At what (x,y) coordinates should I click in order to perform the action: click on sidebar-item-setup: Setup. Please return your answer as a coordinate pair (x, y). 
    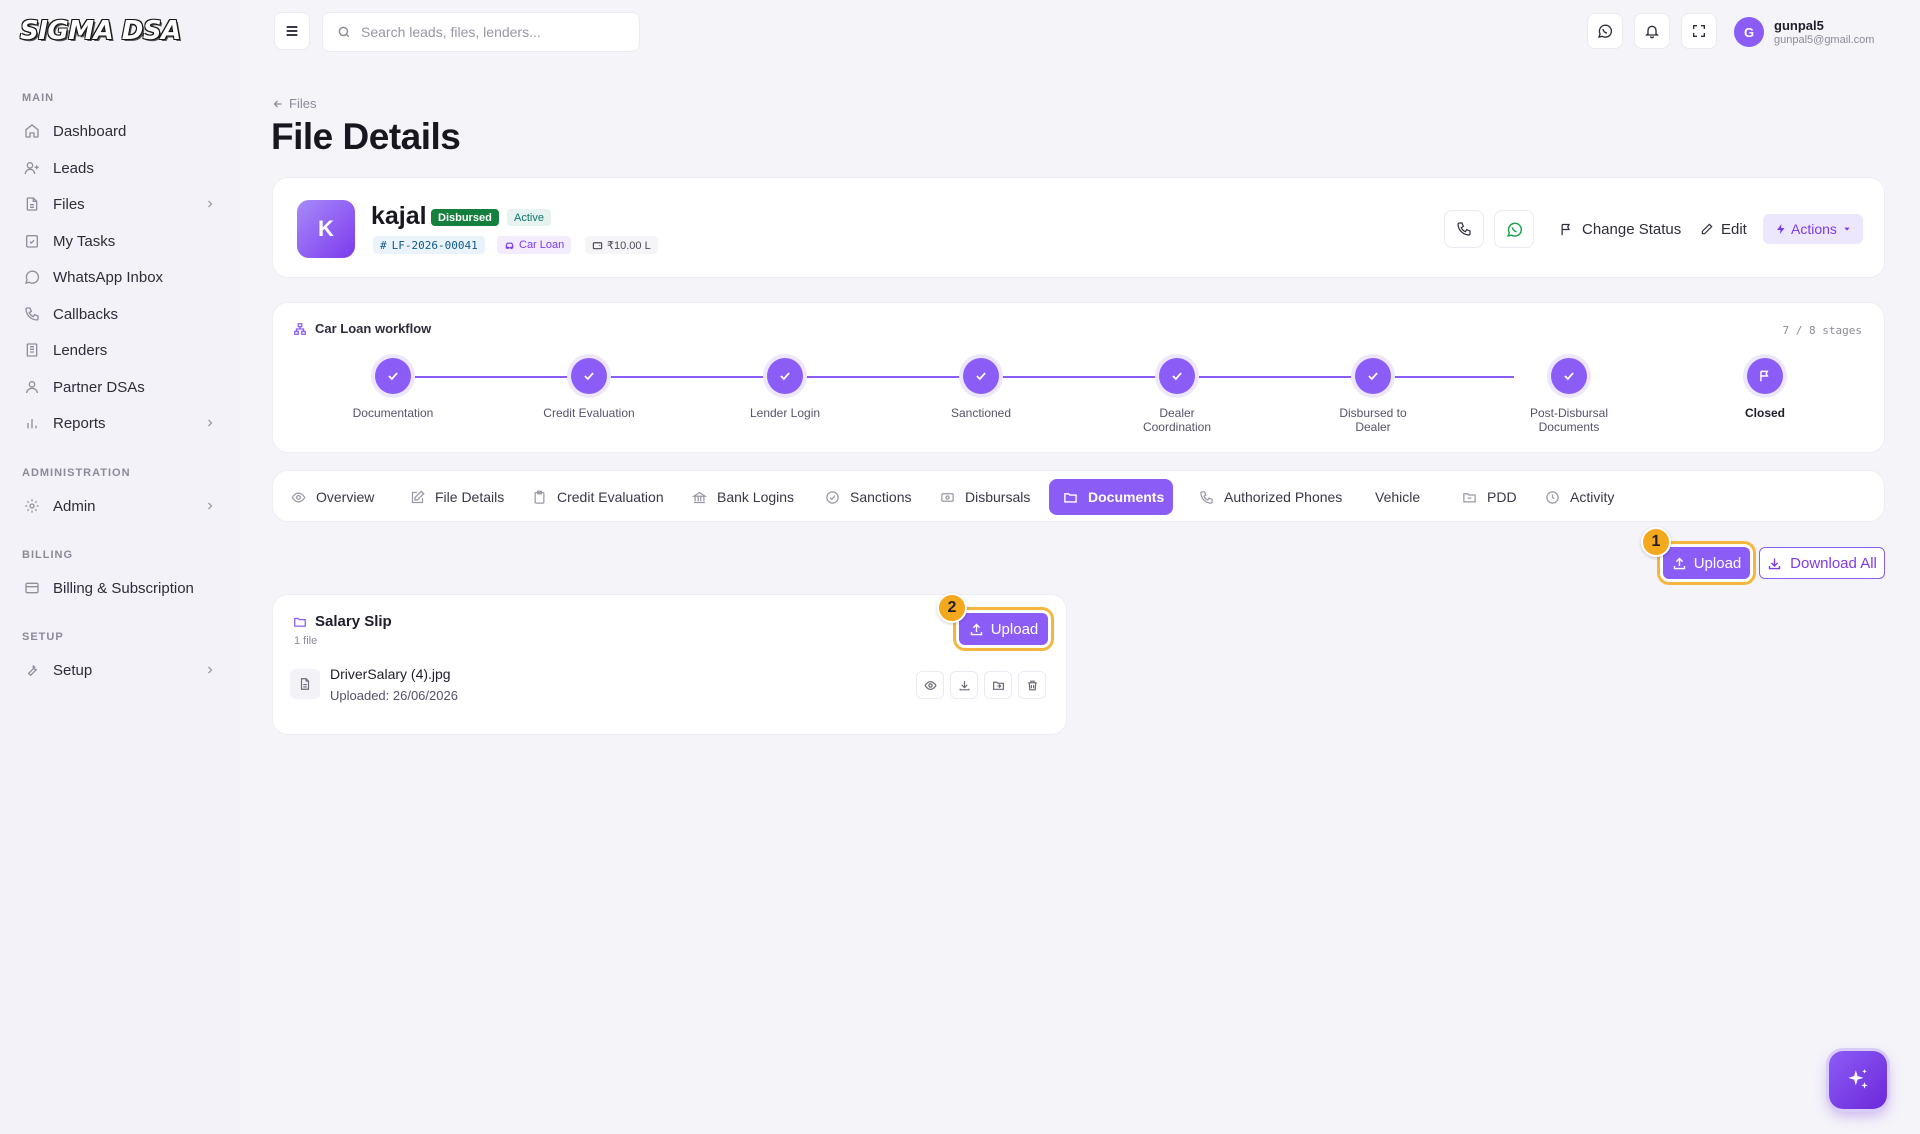
    Looking at the image, I should click on (120, 670).